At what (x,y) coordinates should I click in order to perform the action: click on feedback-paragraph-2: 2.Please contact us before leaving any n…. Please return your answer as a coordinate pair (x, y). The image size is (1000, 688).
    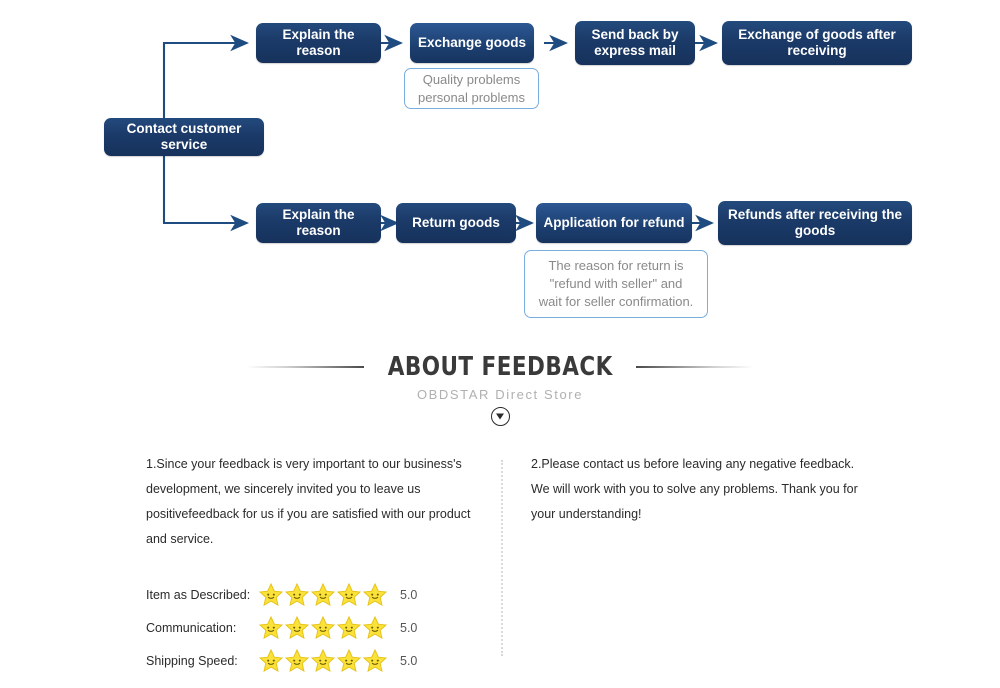
    Looking at the image, I should click on (694, 489).